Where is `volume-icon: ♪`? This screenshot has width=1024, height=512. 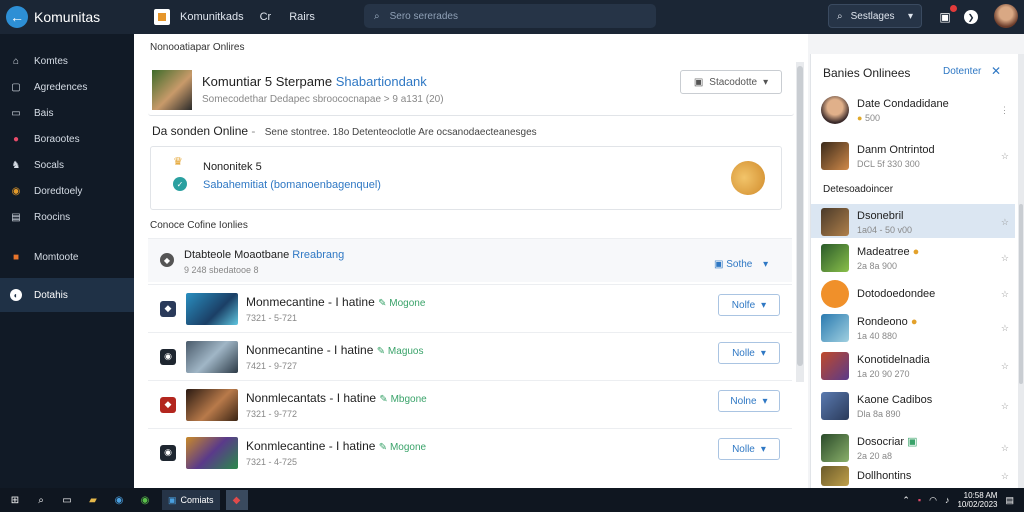 volume-icon: ♪ is located at coordinates (947, 500).